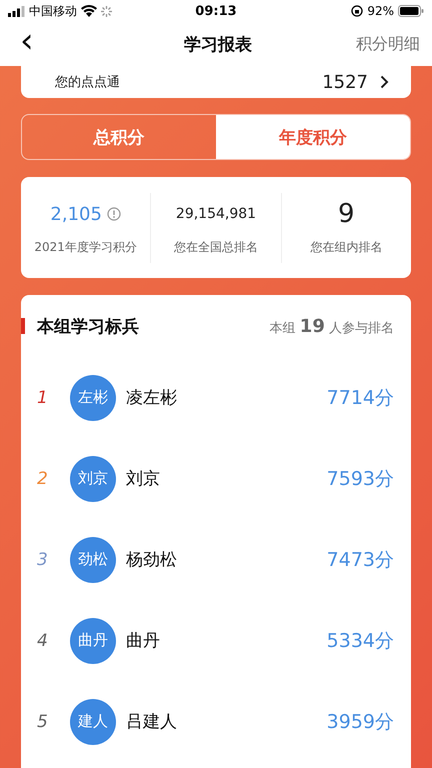  Describe the element at coordinates (93, 641) in the screenshot. I see `avatar: 曲丹` at that location.